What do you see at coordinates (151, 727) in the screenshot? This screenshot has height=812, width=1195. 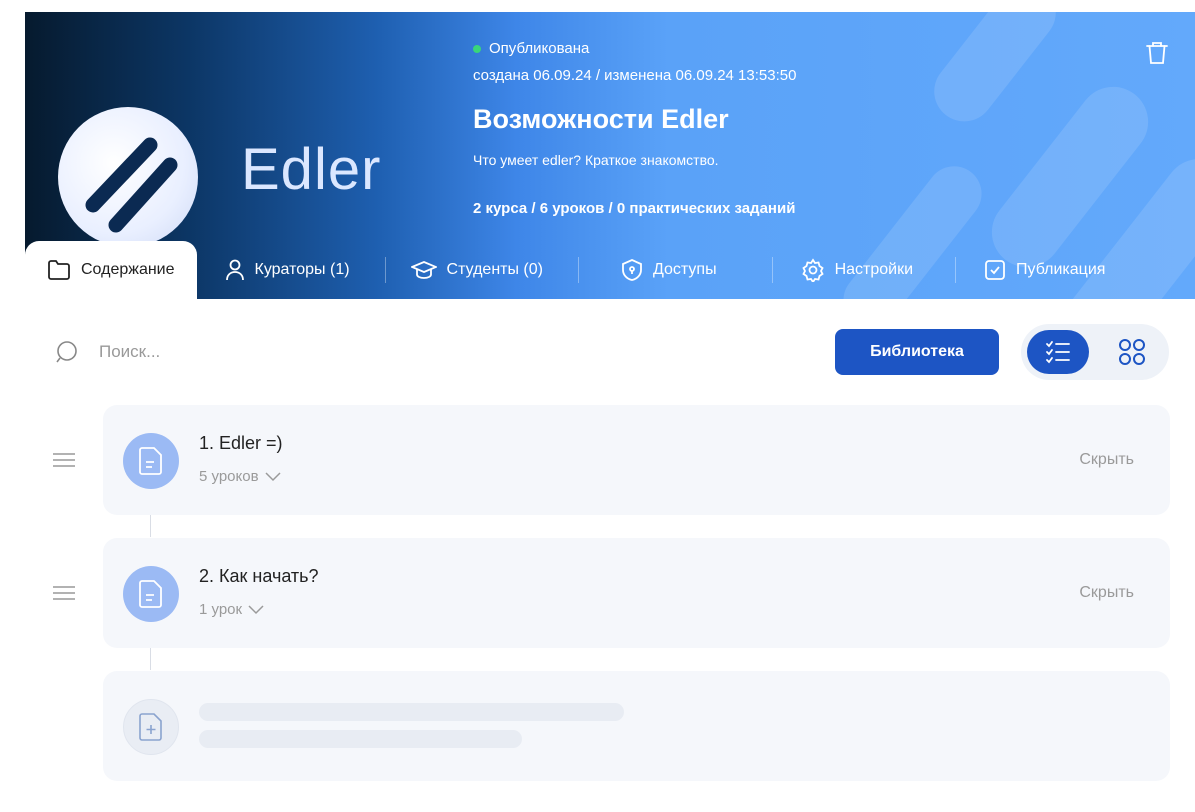 I see `add-document-icon` at bounding box center [151, 727].